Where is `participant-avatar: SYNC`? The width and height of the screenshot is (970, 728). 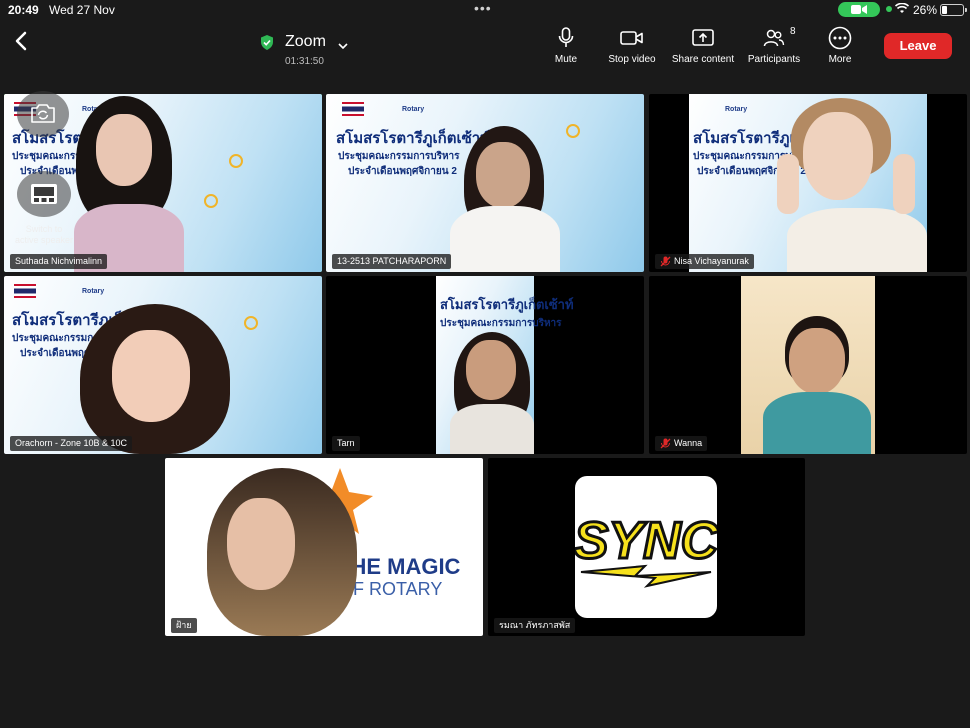 participant-avatar: SYNC is located at coordinates (646, 547).